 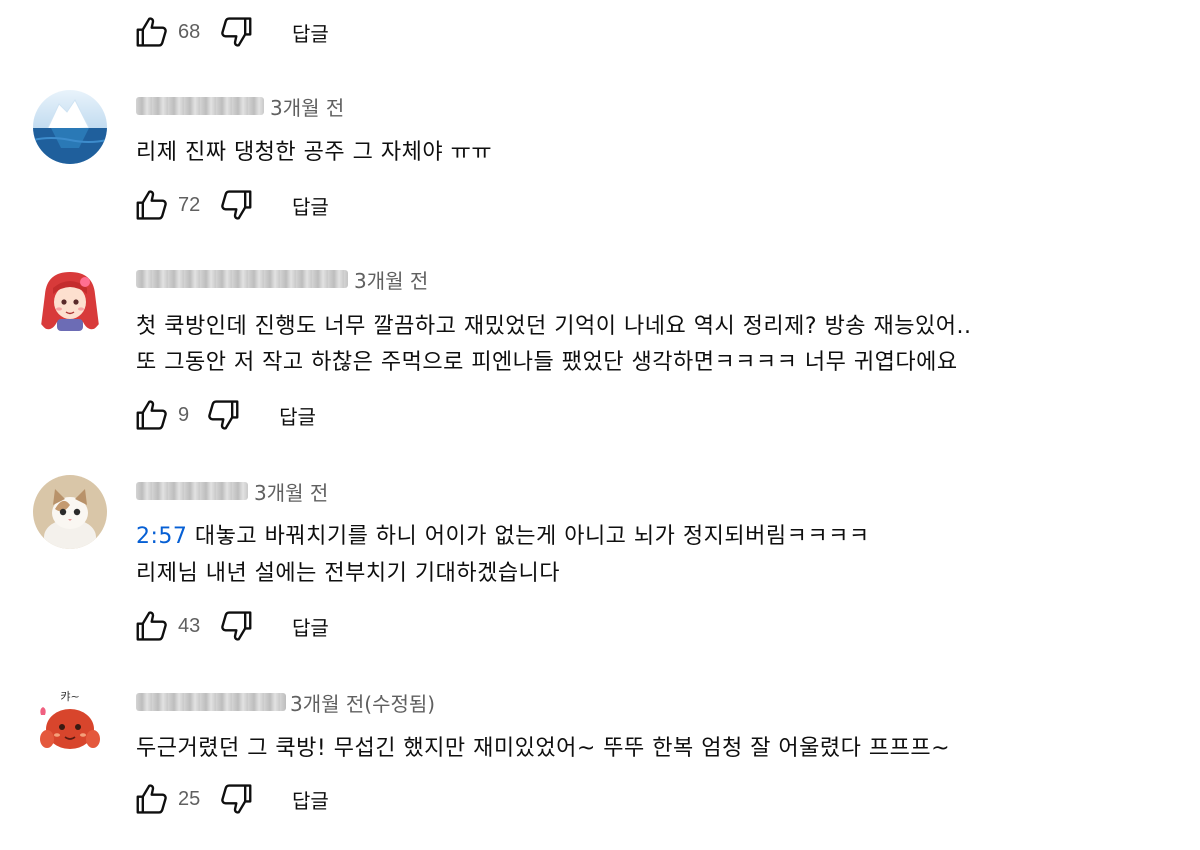 What do you see at coordinates (161, 536) in the screenshot?
I see `timestamp-link: 2:57` at bounding box center [161, 536].